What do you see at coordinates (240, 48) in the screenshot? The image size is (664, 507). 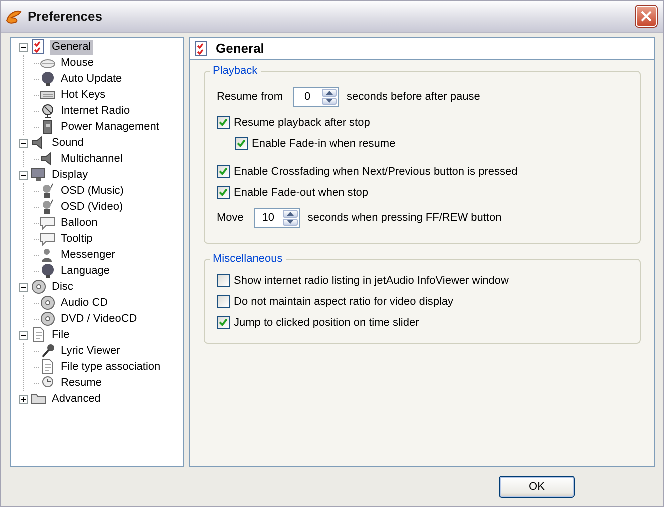 I see `panel-title: General` at bounding box center [240, 48].